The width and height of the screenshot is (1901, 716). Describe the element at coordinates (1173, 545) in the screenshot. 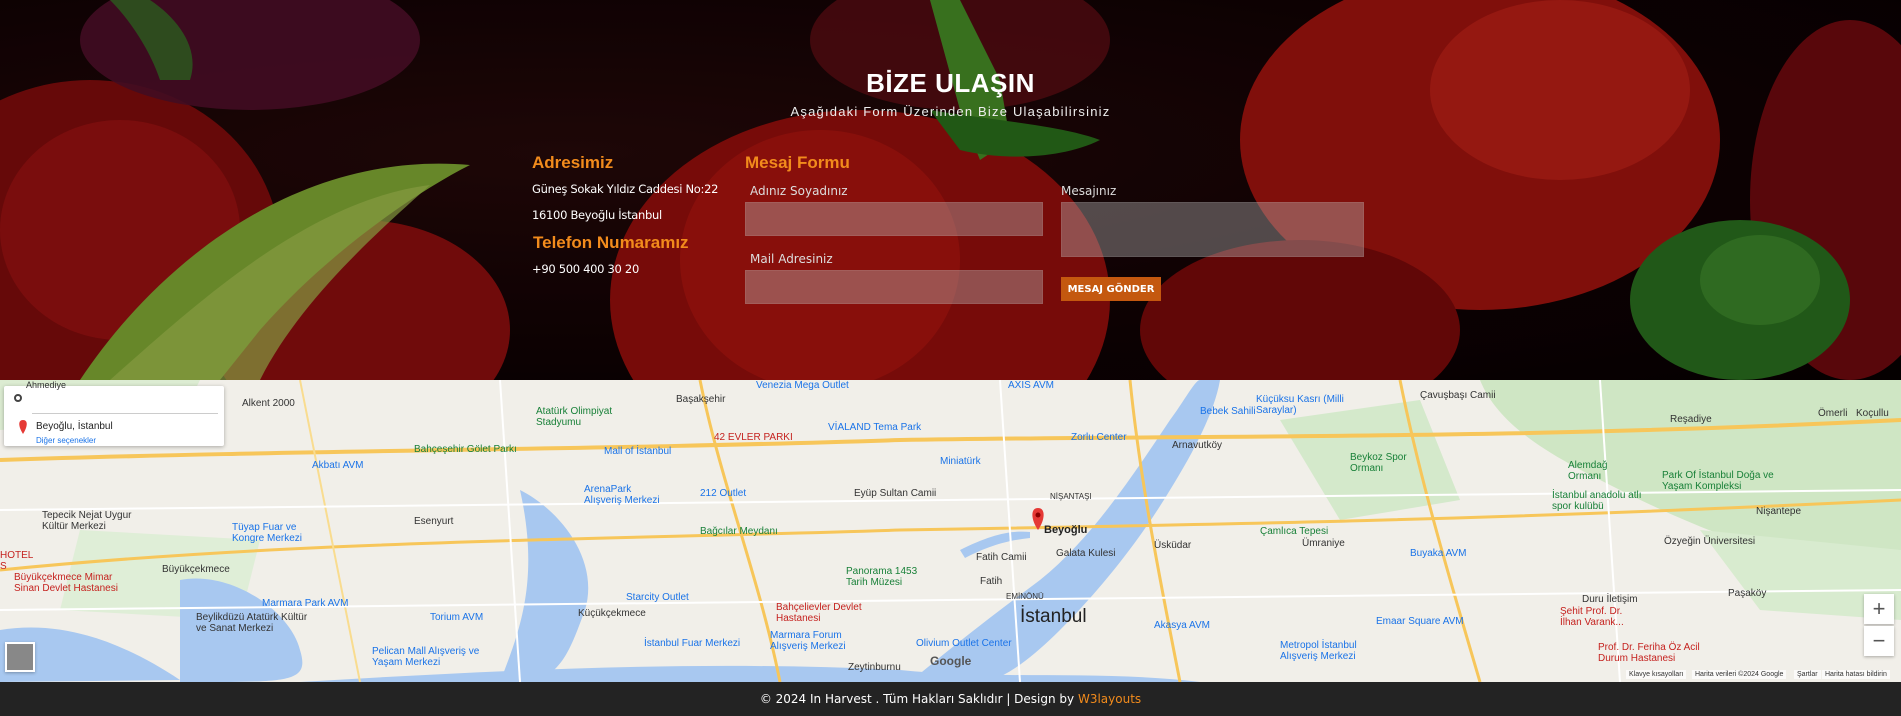

I see `map-label: Üsküdar` at that location.